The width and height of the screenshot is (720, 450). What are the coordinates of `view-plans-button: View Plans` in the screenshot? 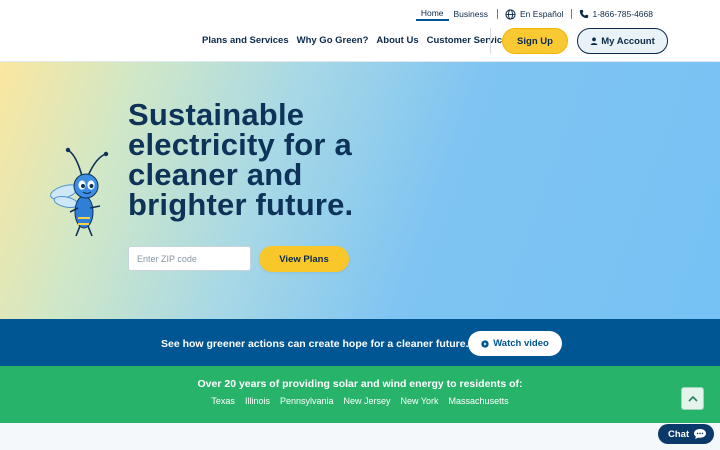 It's located at (304, 259).